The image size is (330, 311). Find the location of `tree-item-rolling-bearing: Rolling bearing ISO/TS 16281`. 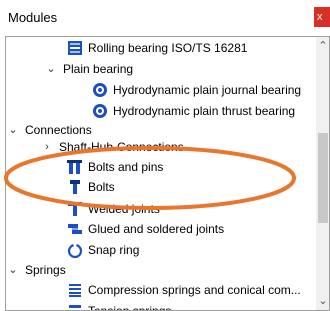

tree-item-rolling-bearing: Rolling bearing ISO/TS 16281 is located at coordinates (158, 48).